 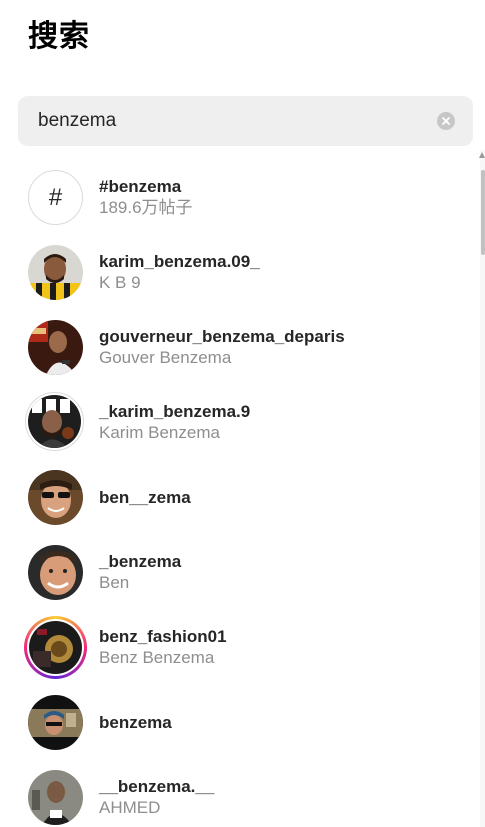 I want to click on avatar-ring, so click(x=54, y=421).